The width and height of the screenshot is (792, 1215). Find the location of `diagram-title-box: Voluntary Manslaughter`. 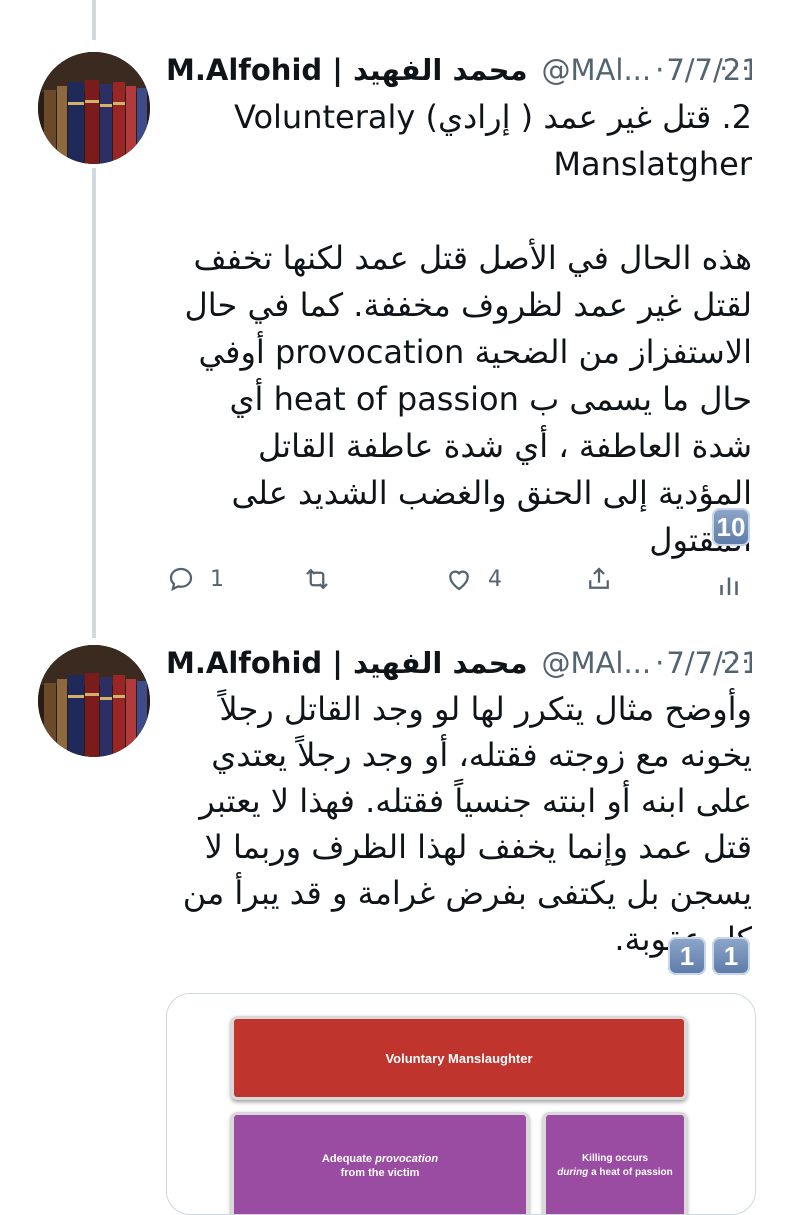

diagram-title-box: Voluntary Manslaughter is located at coordinates (459, 1058).